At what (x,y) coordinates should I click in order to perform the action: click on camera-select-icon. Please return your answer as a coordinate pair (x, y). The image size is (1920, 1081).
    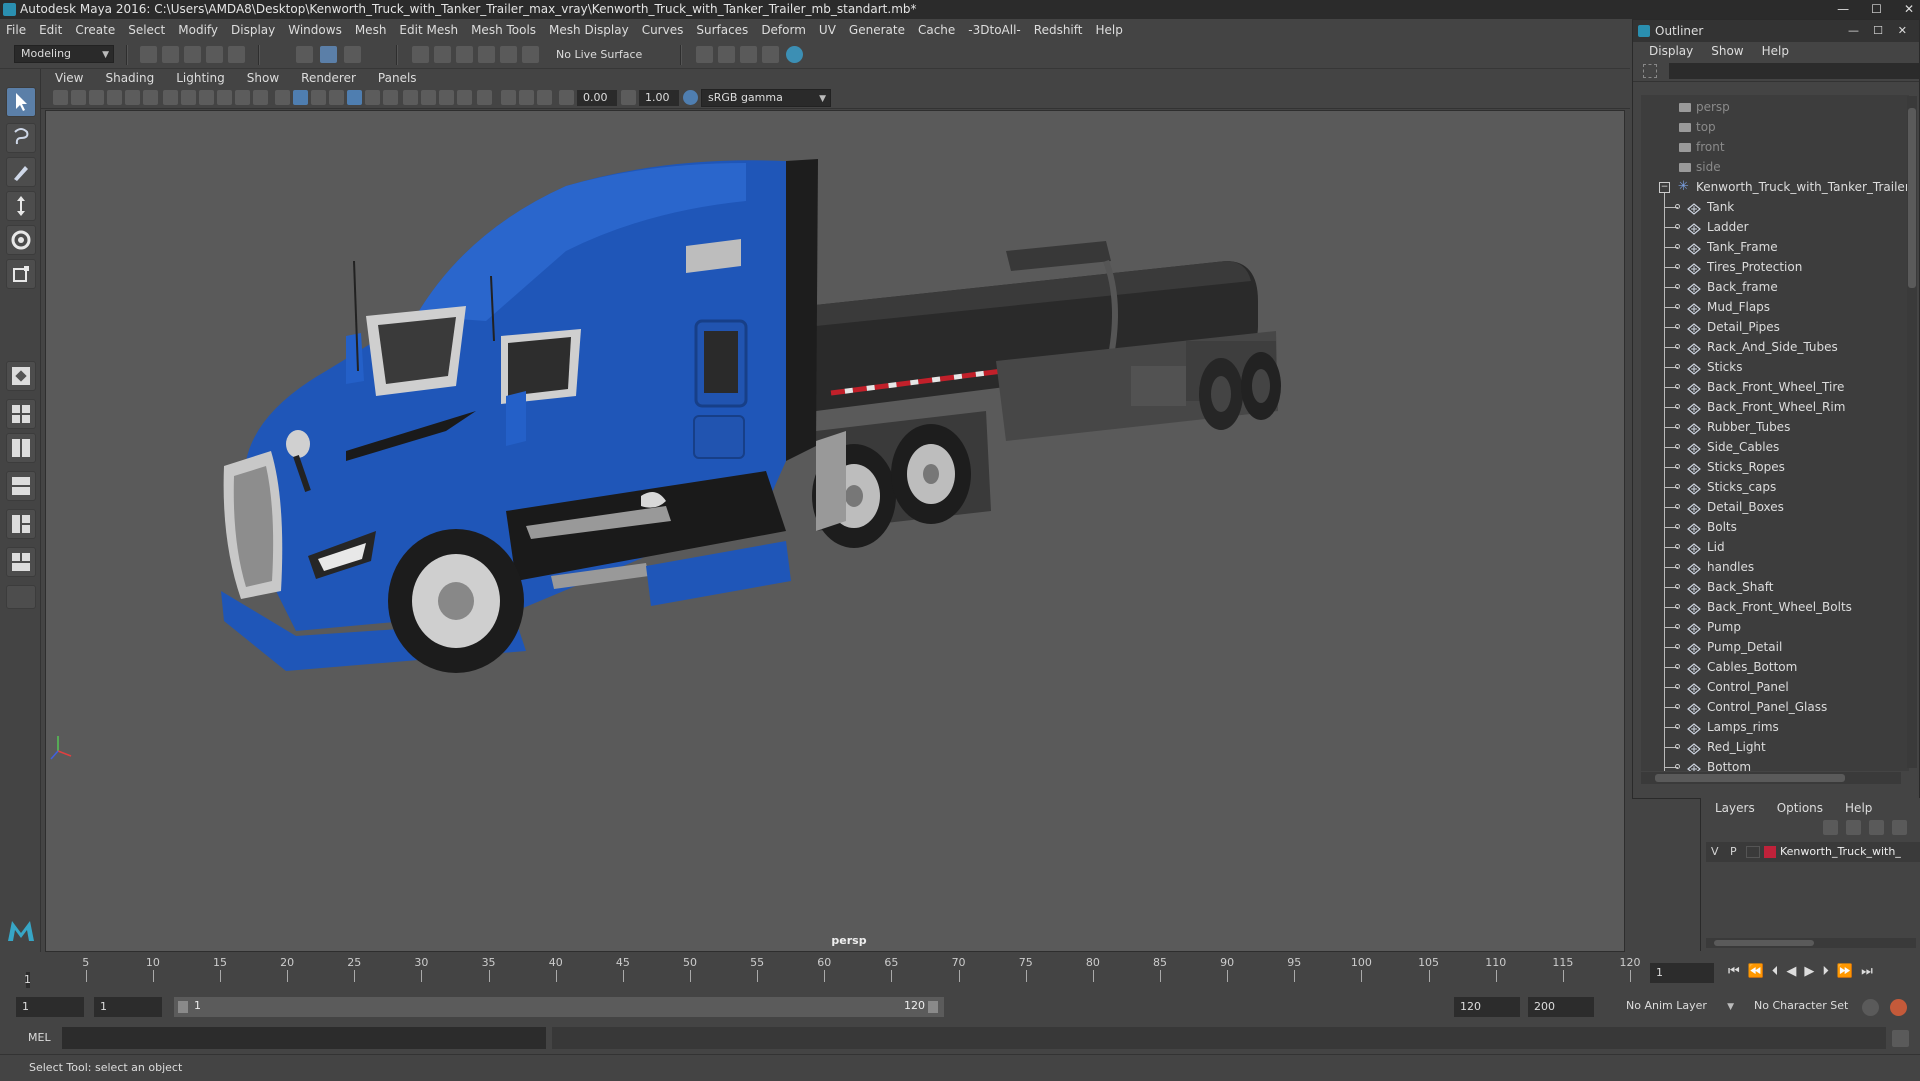
    Looking at the image, I should click on (60, 97).